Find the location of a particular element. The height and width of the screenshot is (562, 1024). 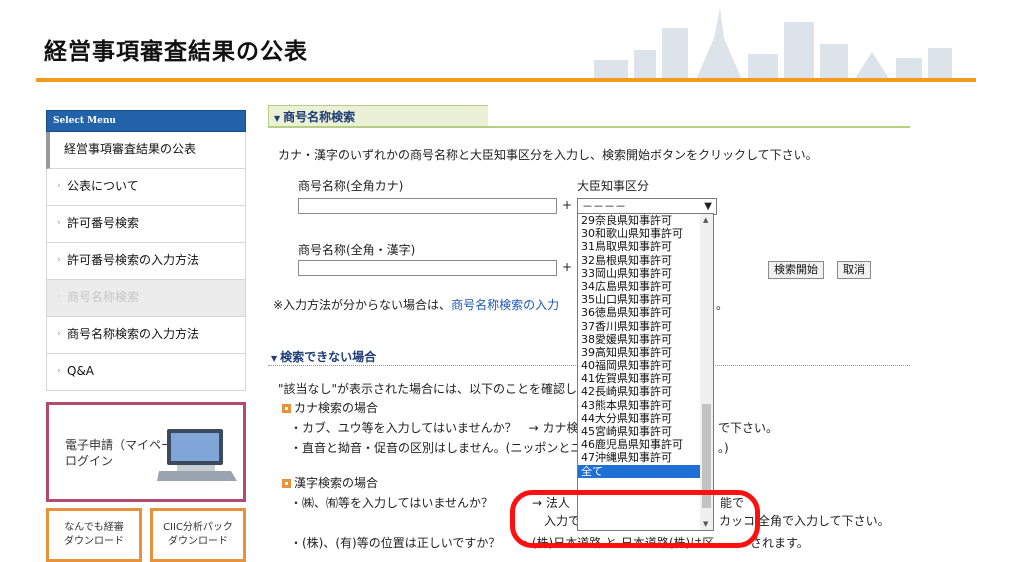

dropdown-option: 39高知県知事許可 is located at coordinates (639, 352).